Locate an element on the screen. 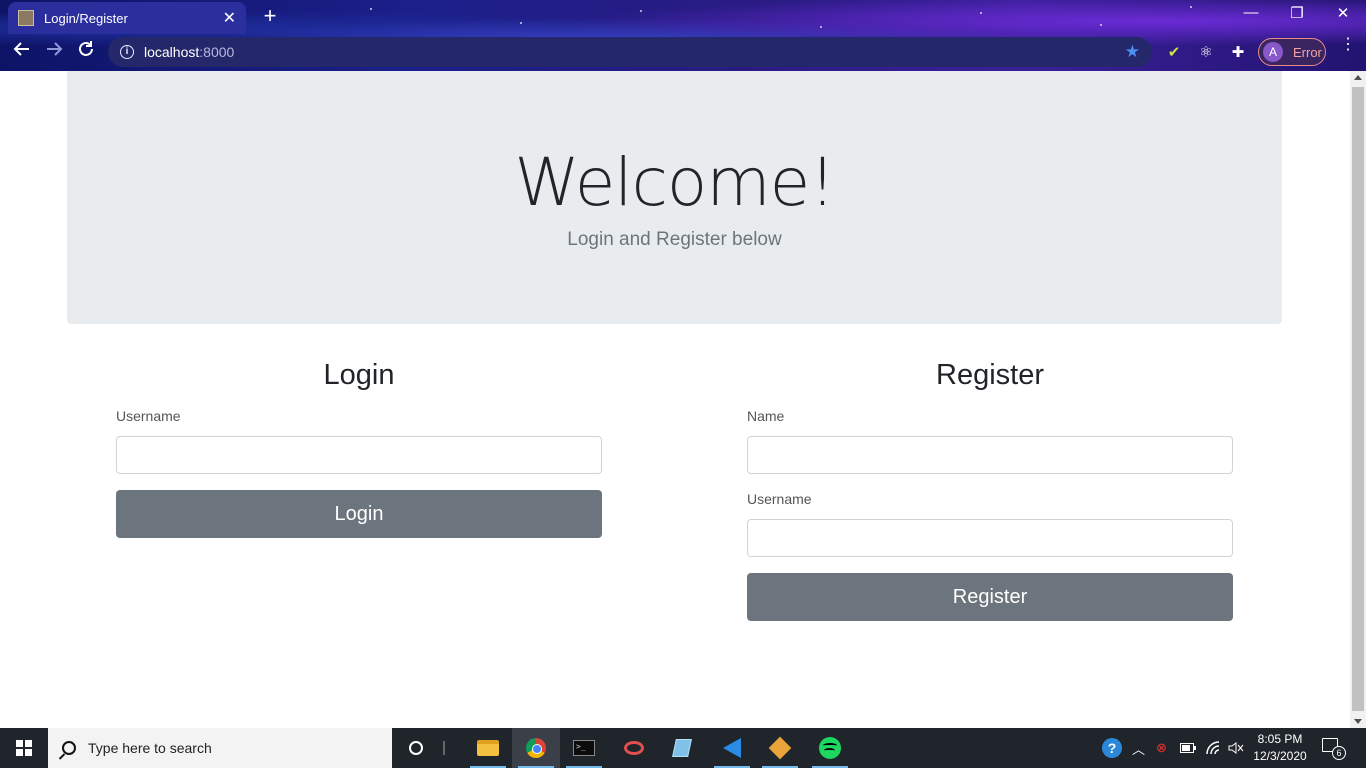 This screenshot has height=768, width=1366. volume-muted-icon is located at coordinates (1236, 748).